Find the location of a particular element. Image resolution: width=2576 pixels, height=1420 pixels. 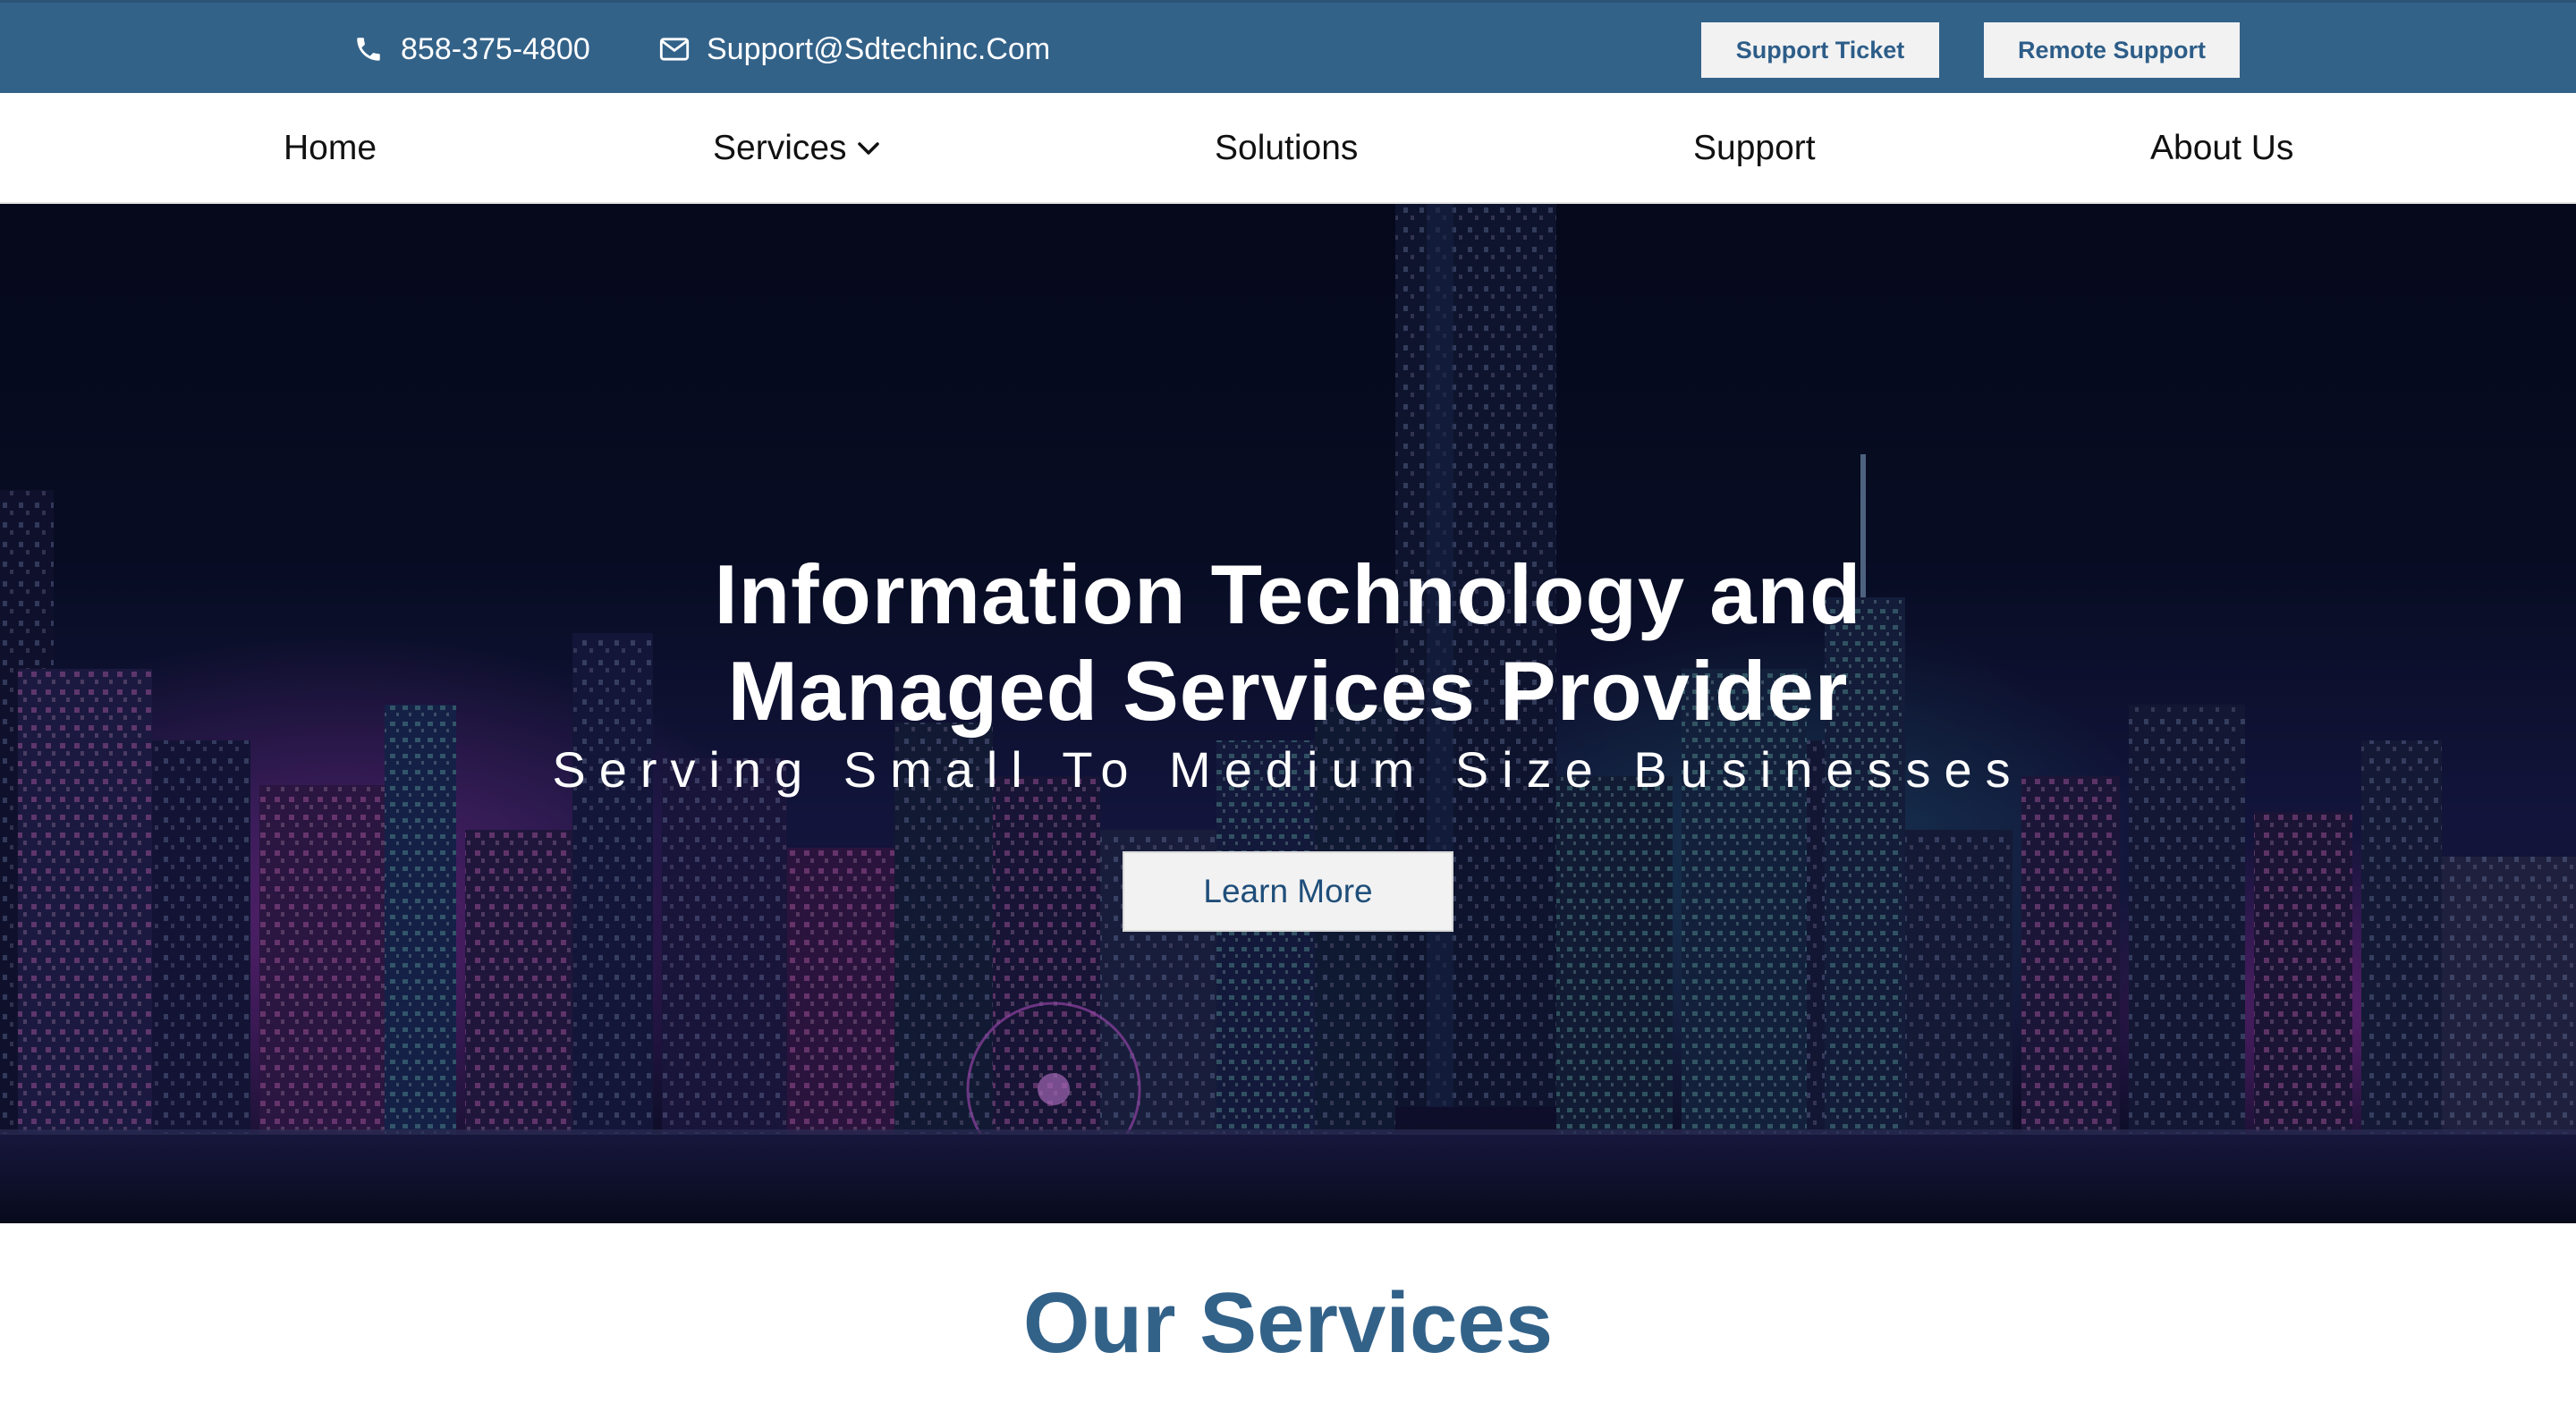

phone-contact: 858-375-4800 is located at coordinates (470, 50).